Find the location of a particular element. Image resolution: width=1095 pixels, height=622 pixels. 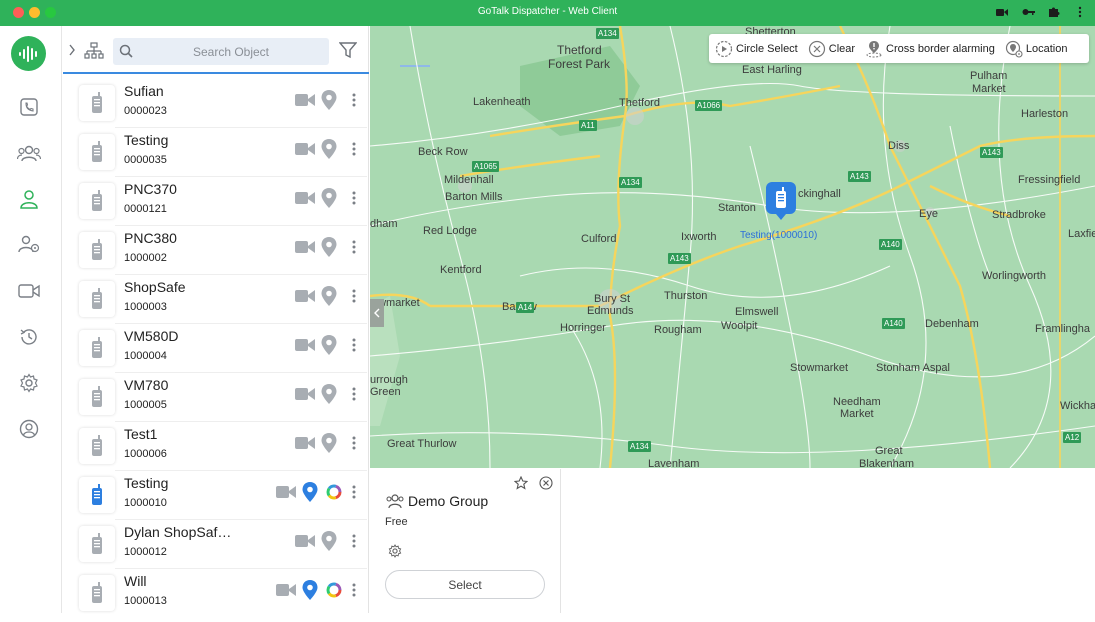

list-item: PNC380 1000002 is located at coordinates (216, 254).